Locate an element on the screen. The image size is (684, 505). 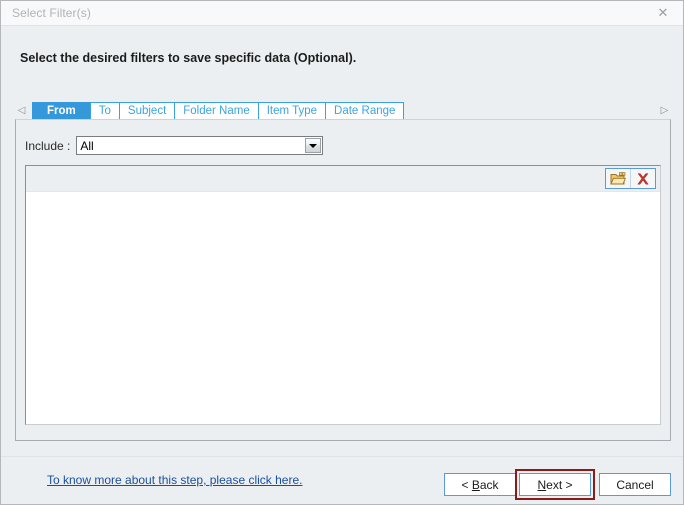
include-dropdown-button is located at coordinates (313, 145).